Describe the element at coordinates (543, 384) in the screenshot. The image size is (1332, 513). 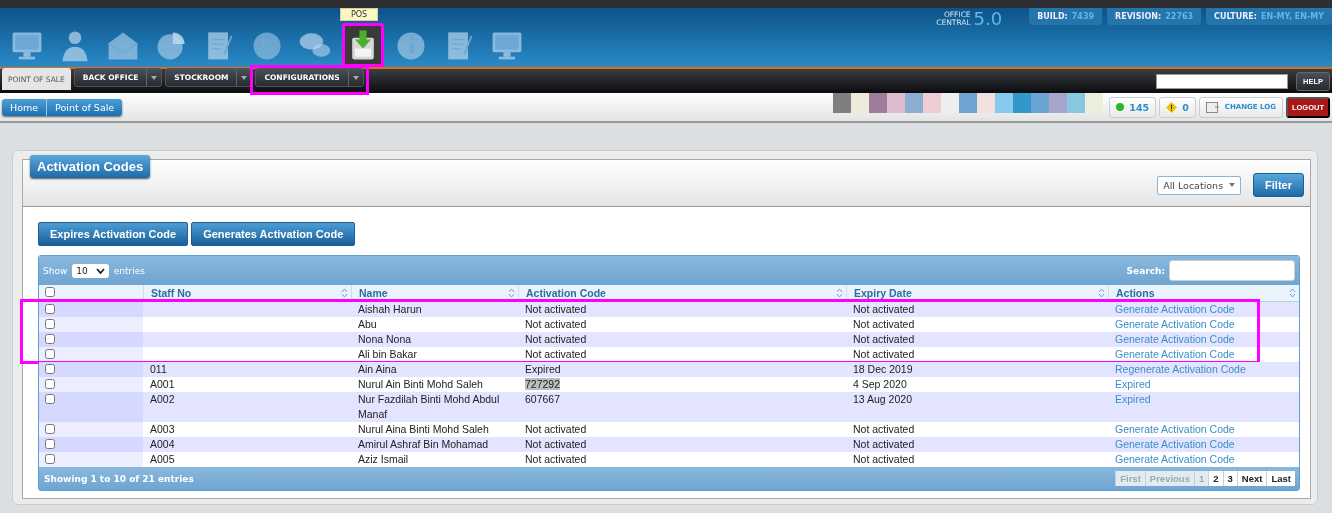
I see `table-cell: 727292` at that location.